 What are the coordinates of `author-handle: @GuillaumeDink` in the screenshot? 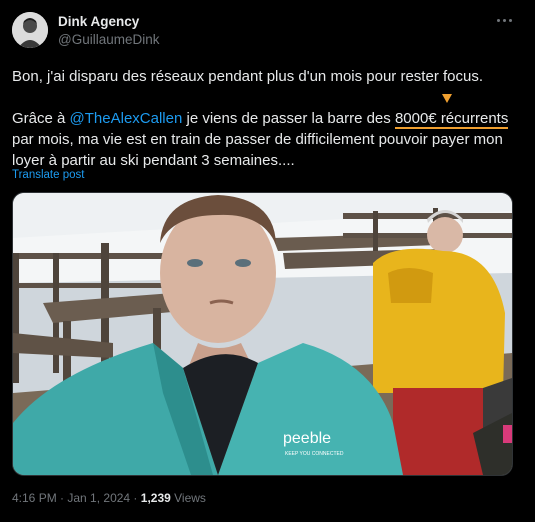 It's located at (109, 39).